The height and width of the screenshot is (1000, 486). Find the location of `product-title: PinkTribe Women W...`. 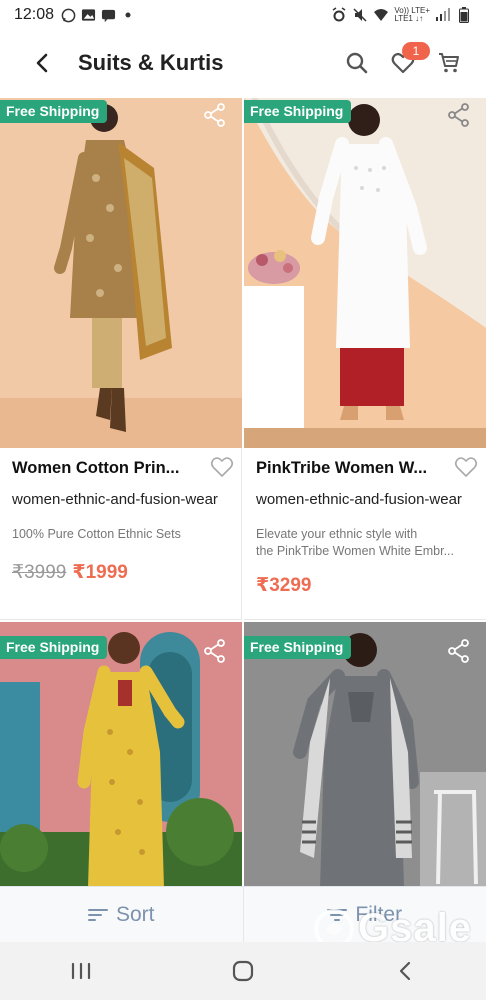

product-title: PinkTribe Women W... is located at coordinates (341, 468).